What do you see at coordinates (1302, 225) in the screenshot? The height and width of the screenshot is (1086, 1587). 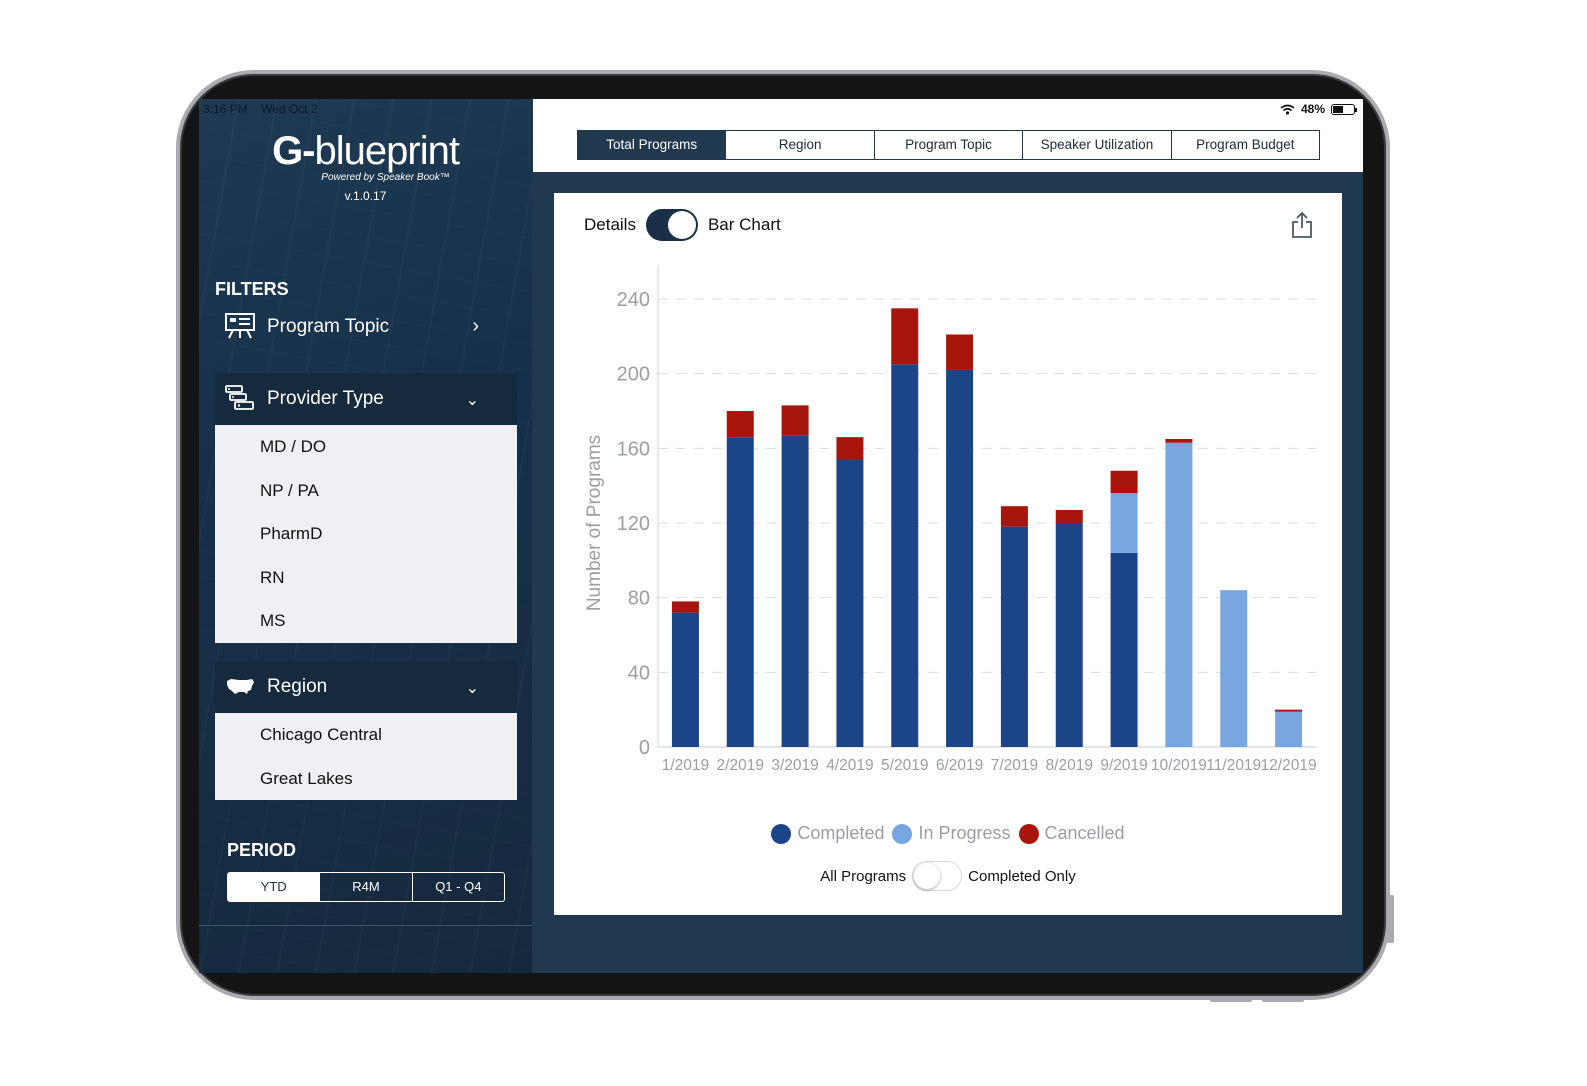 I see `share-icon` at bounding box center [1302, 225].